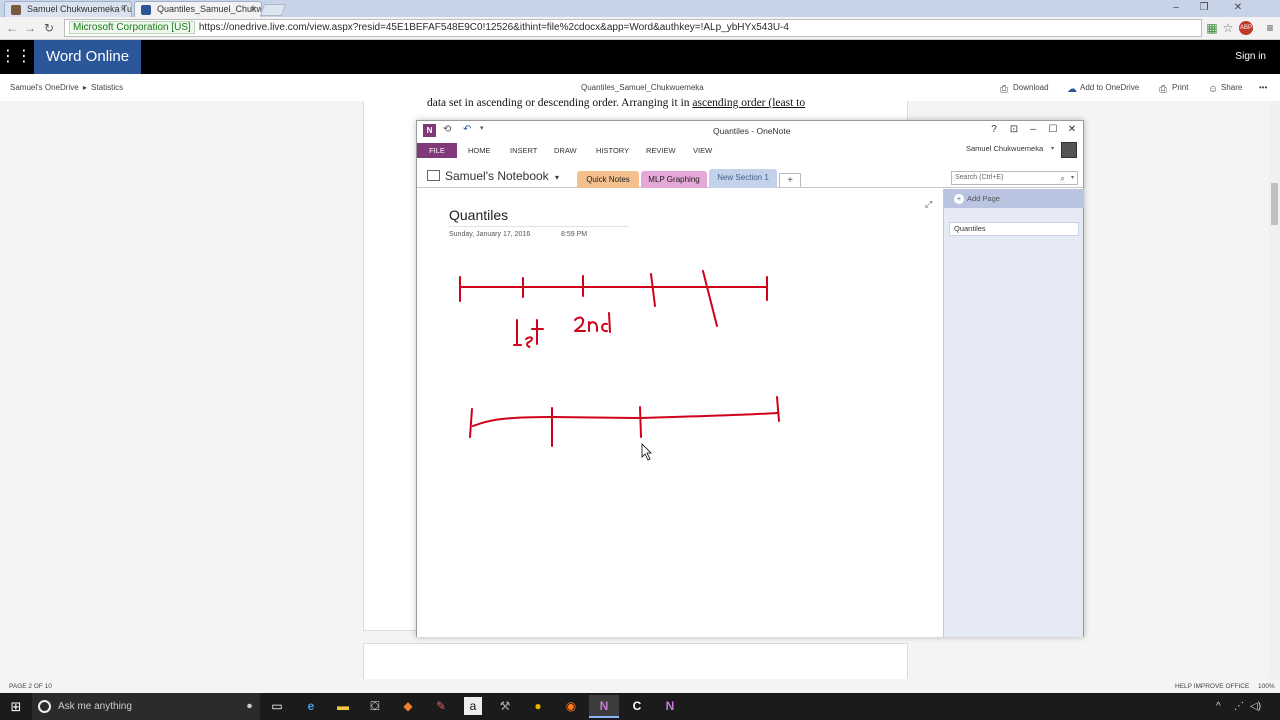 The width and height of the screenshot is (1280, 720). Describe the element at coordinates (1218, 706) in the screenshot. I see `tray-chevron-icon: ^` at that location.